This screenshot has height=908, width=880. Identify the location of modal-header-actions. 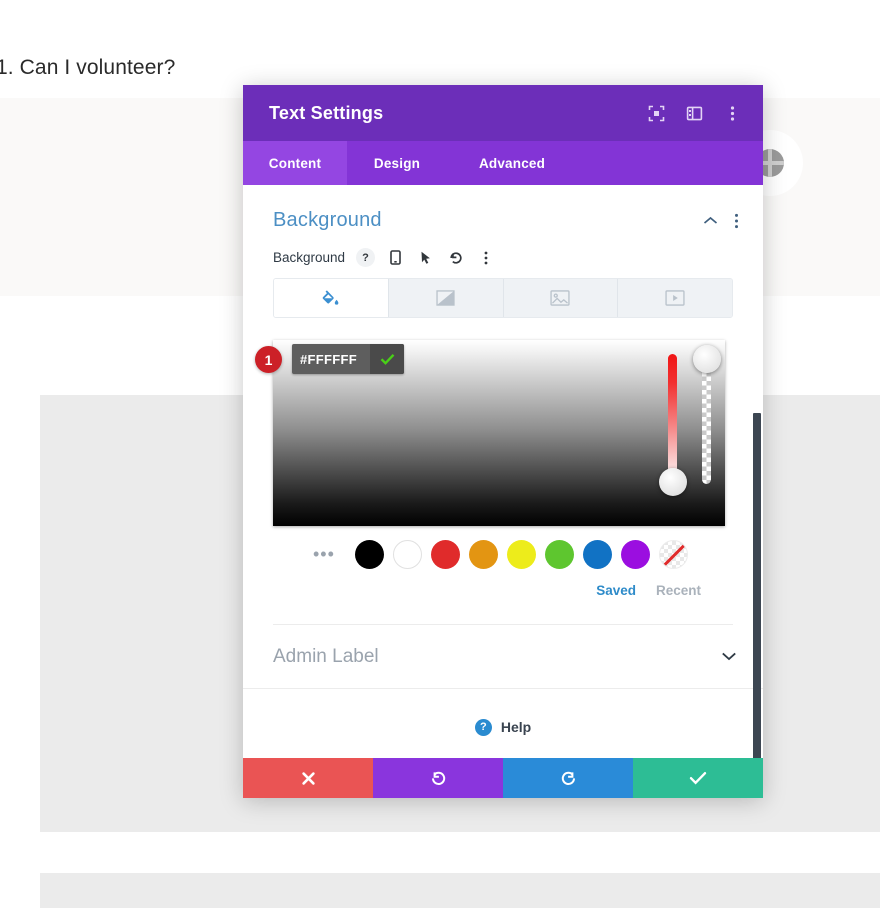
(694, 113).